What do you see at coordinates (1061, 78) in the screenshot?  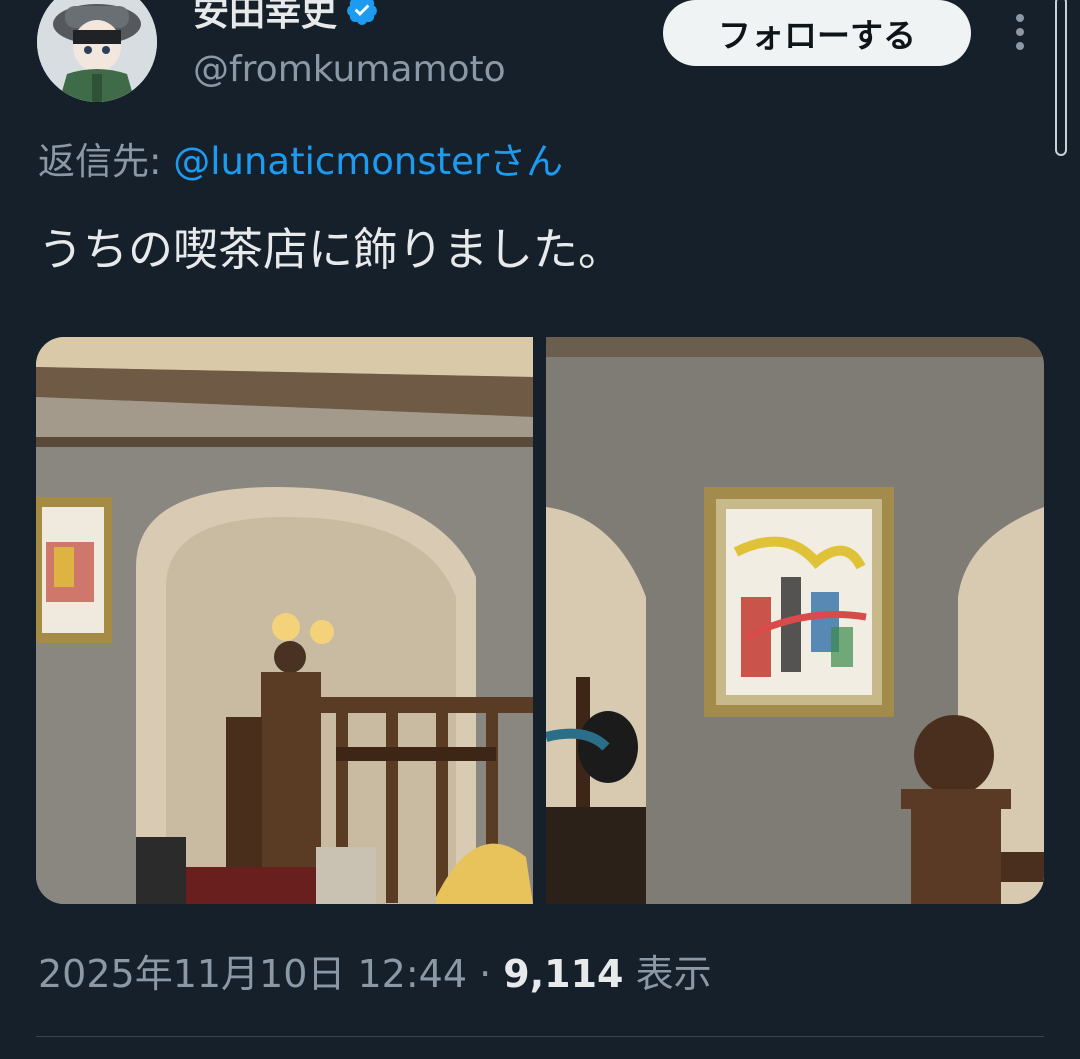 I see `scrollbar` at bounding box center [1061, 78].